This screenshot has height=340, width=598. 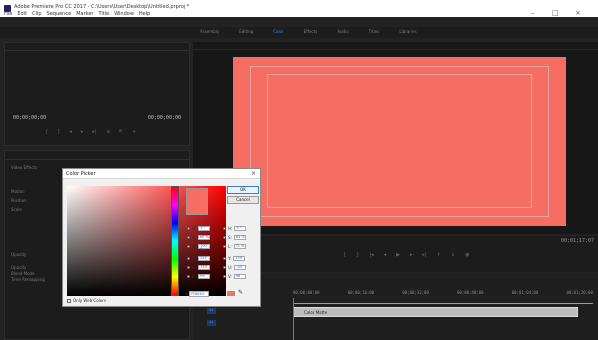 What do you see at coordinates (103, 14) in the screenshot?
I see `menu-title: Title` at bounding box center [103, 14].